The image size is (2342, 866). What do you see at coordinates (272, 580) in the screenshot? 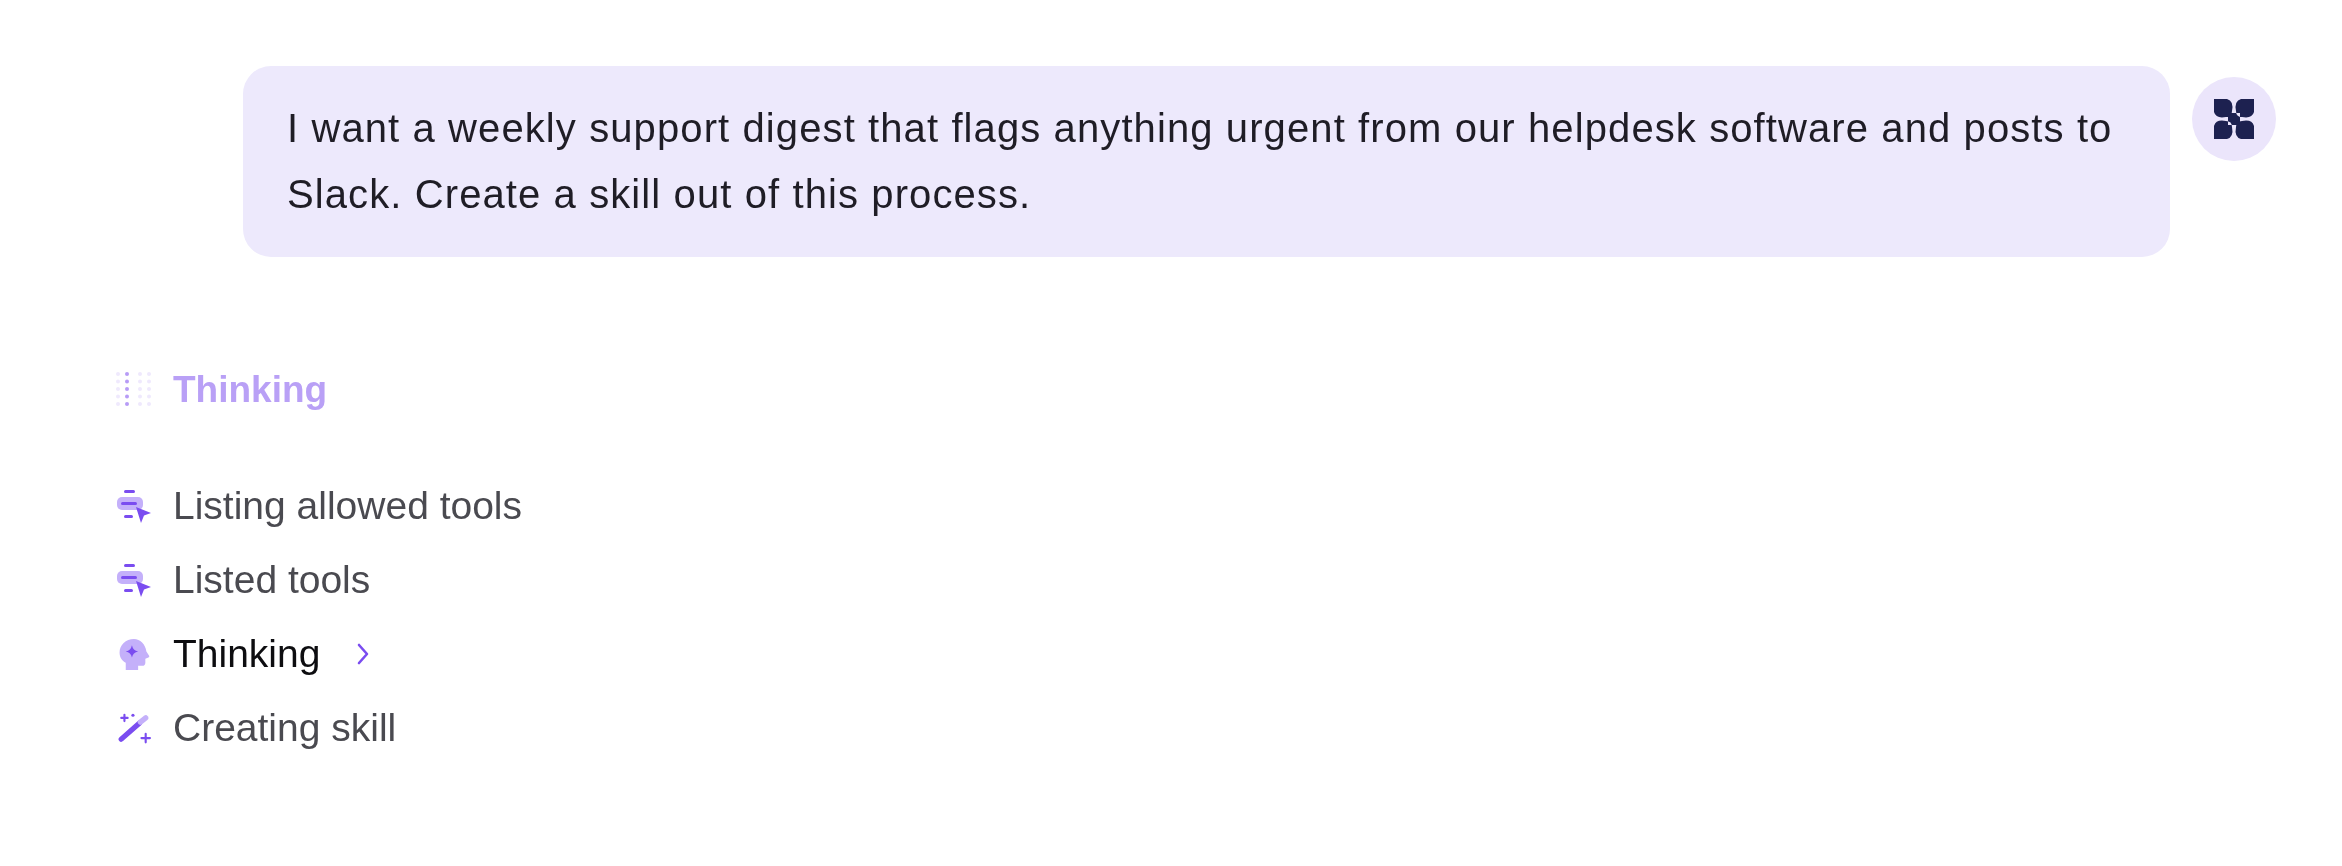
I see `step-label: Listed tools` at bounding box center [272, 580].